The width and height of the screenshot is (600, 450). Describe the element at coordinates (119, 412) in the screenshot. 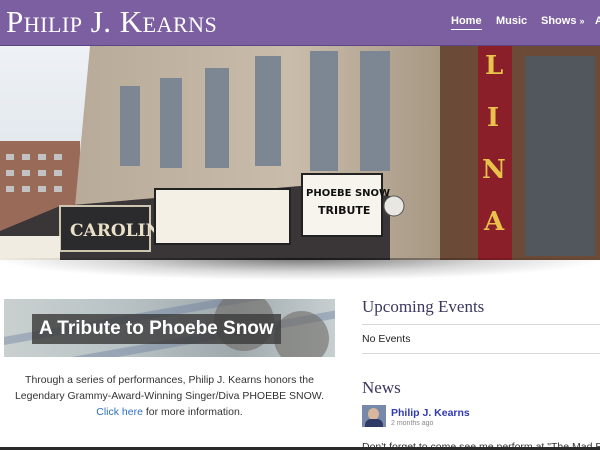

I see `click-here-link: Click here` at that location.